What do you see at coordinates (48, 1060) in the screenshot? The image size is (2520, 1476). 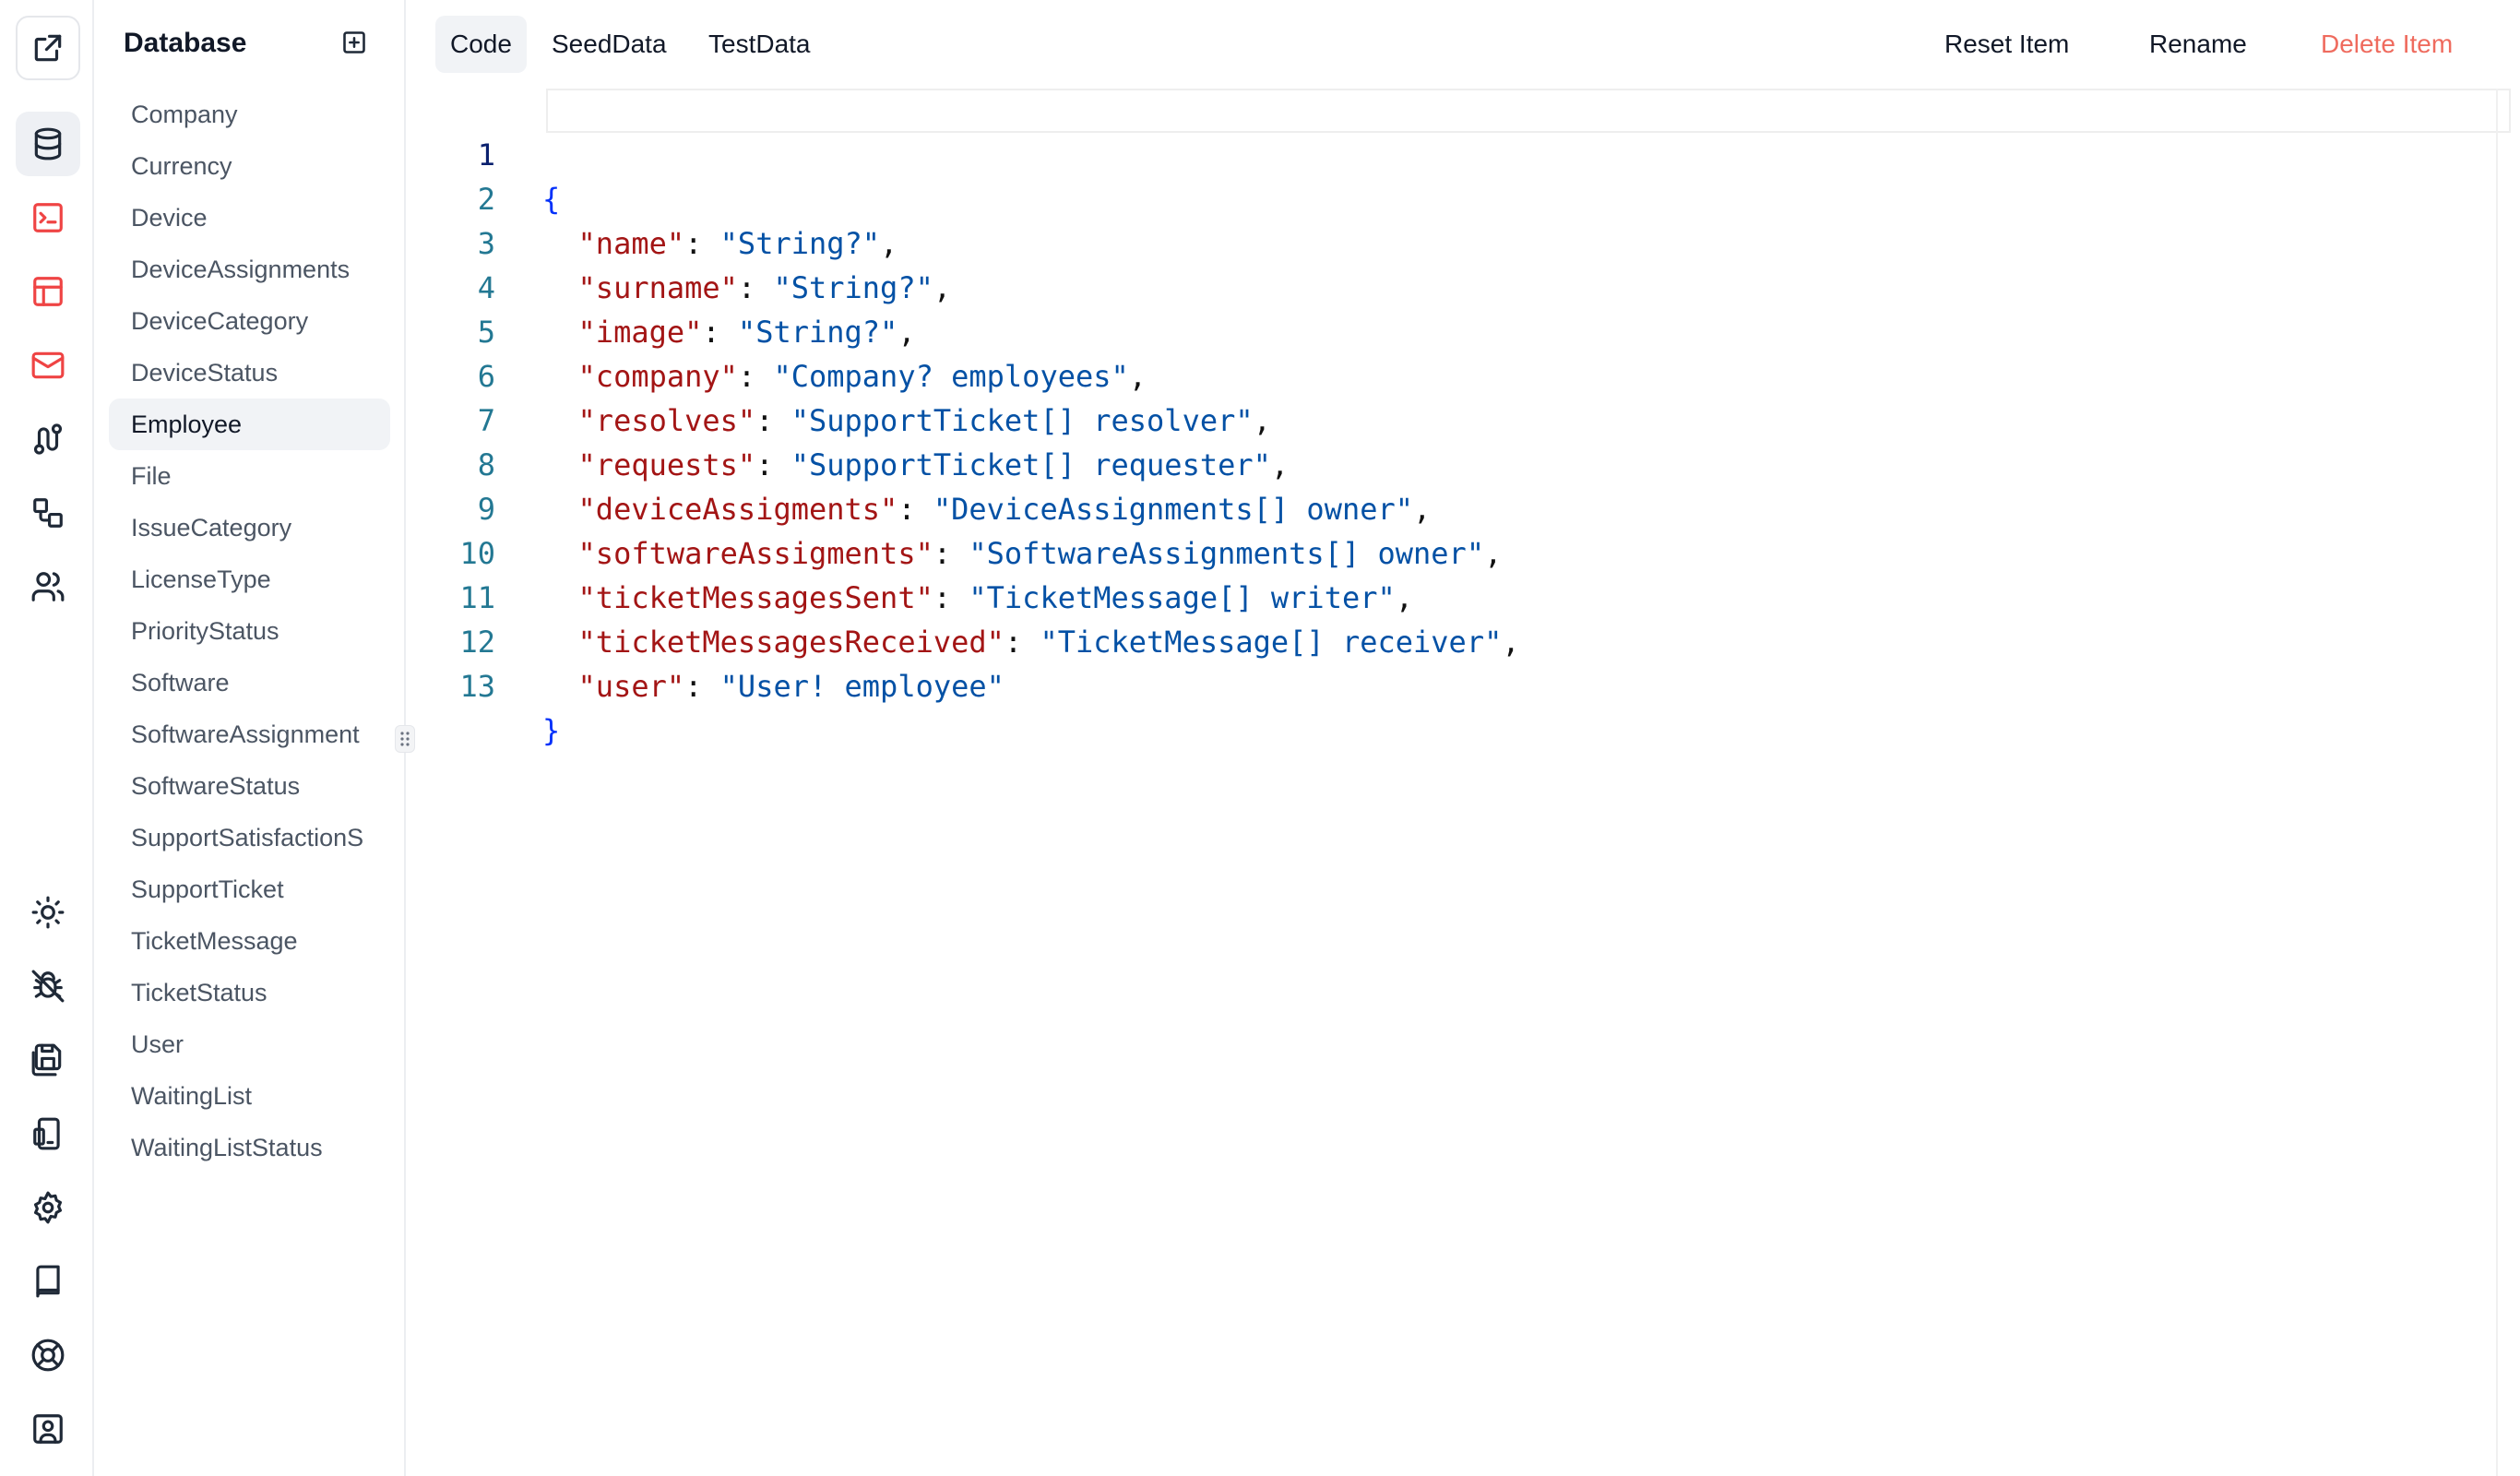 I see `save-all-icon` at bounding box center [48, 1060].